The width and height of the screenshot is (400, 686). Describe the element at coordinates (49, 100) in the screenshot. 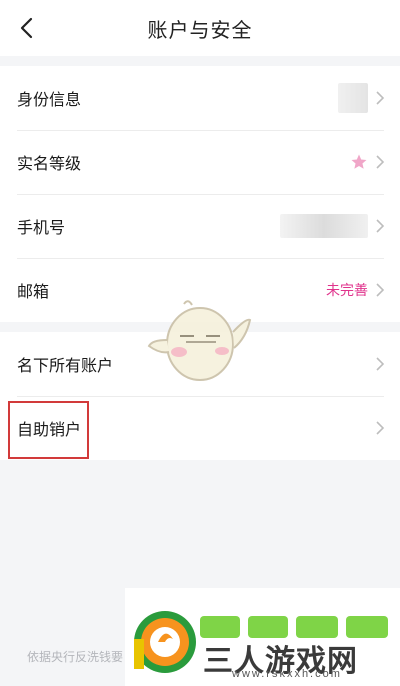

I see `identity-info-label: 身份信息` at that location.